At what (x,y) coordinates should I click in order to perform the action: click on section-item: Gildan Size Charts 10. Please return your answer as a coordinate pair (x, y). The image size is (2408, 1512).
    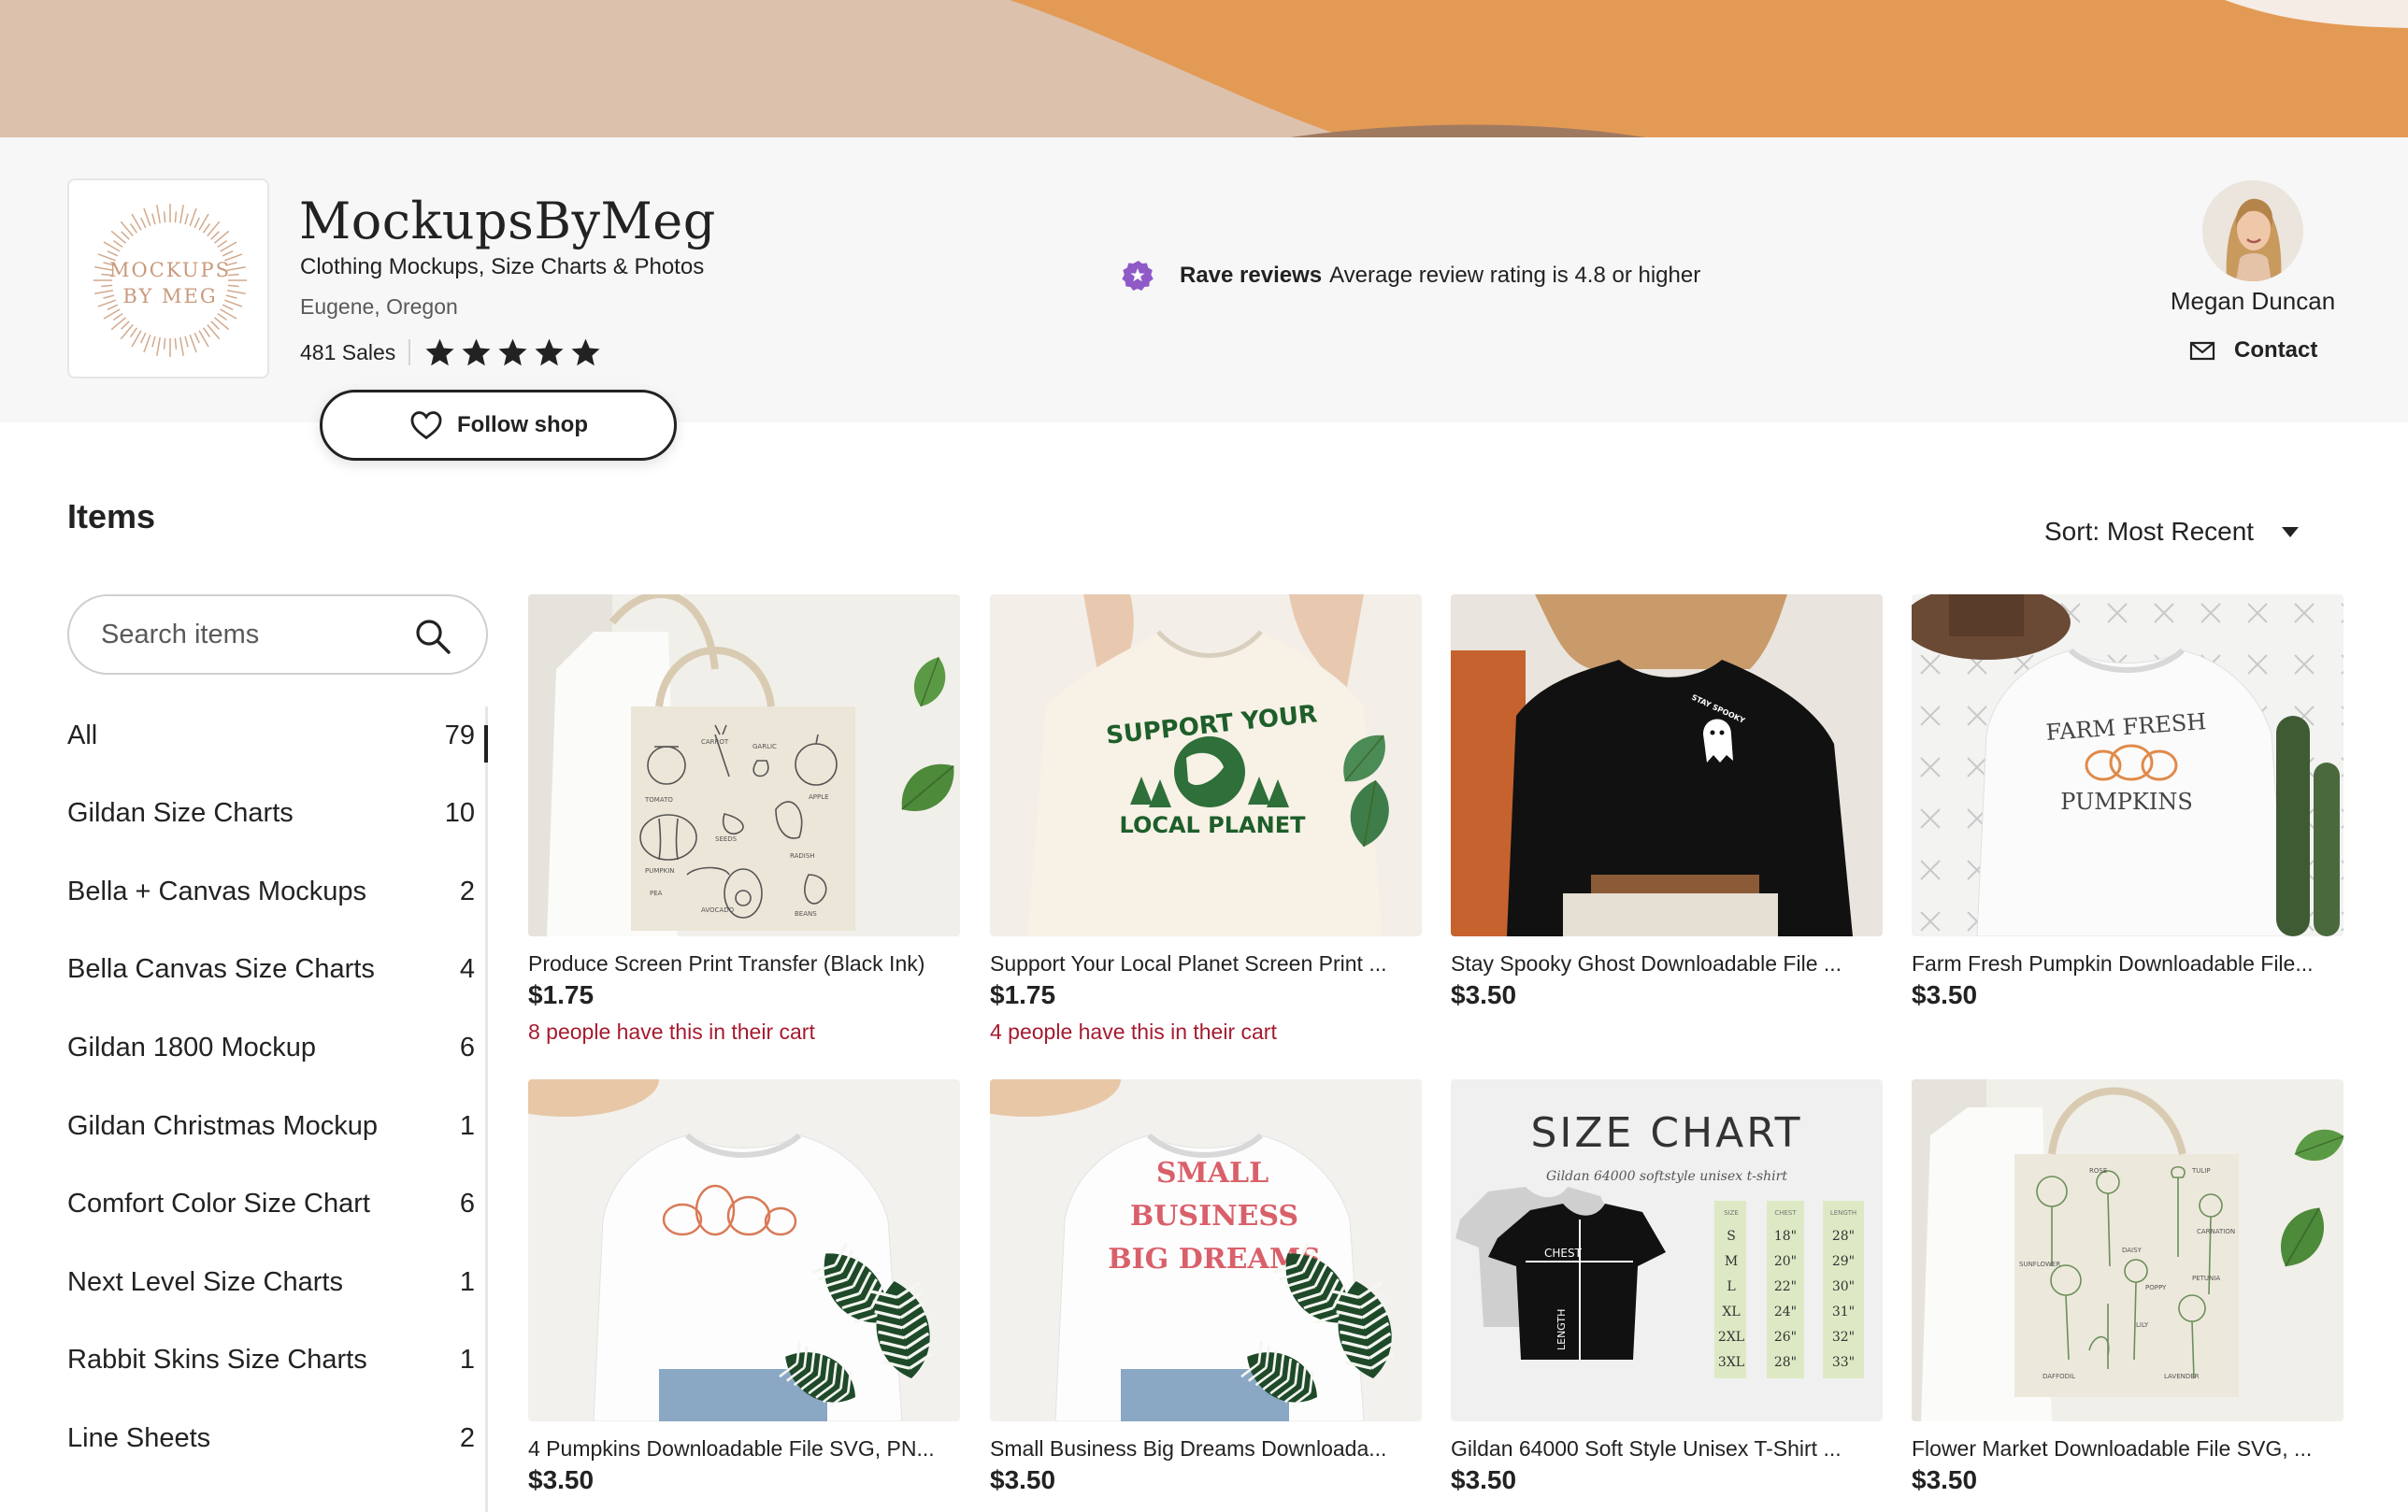
    Looking at the image, I should click on (271, 814).